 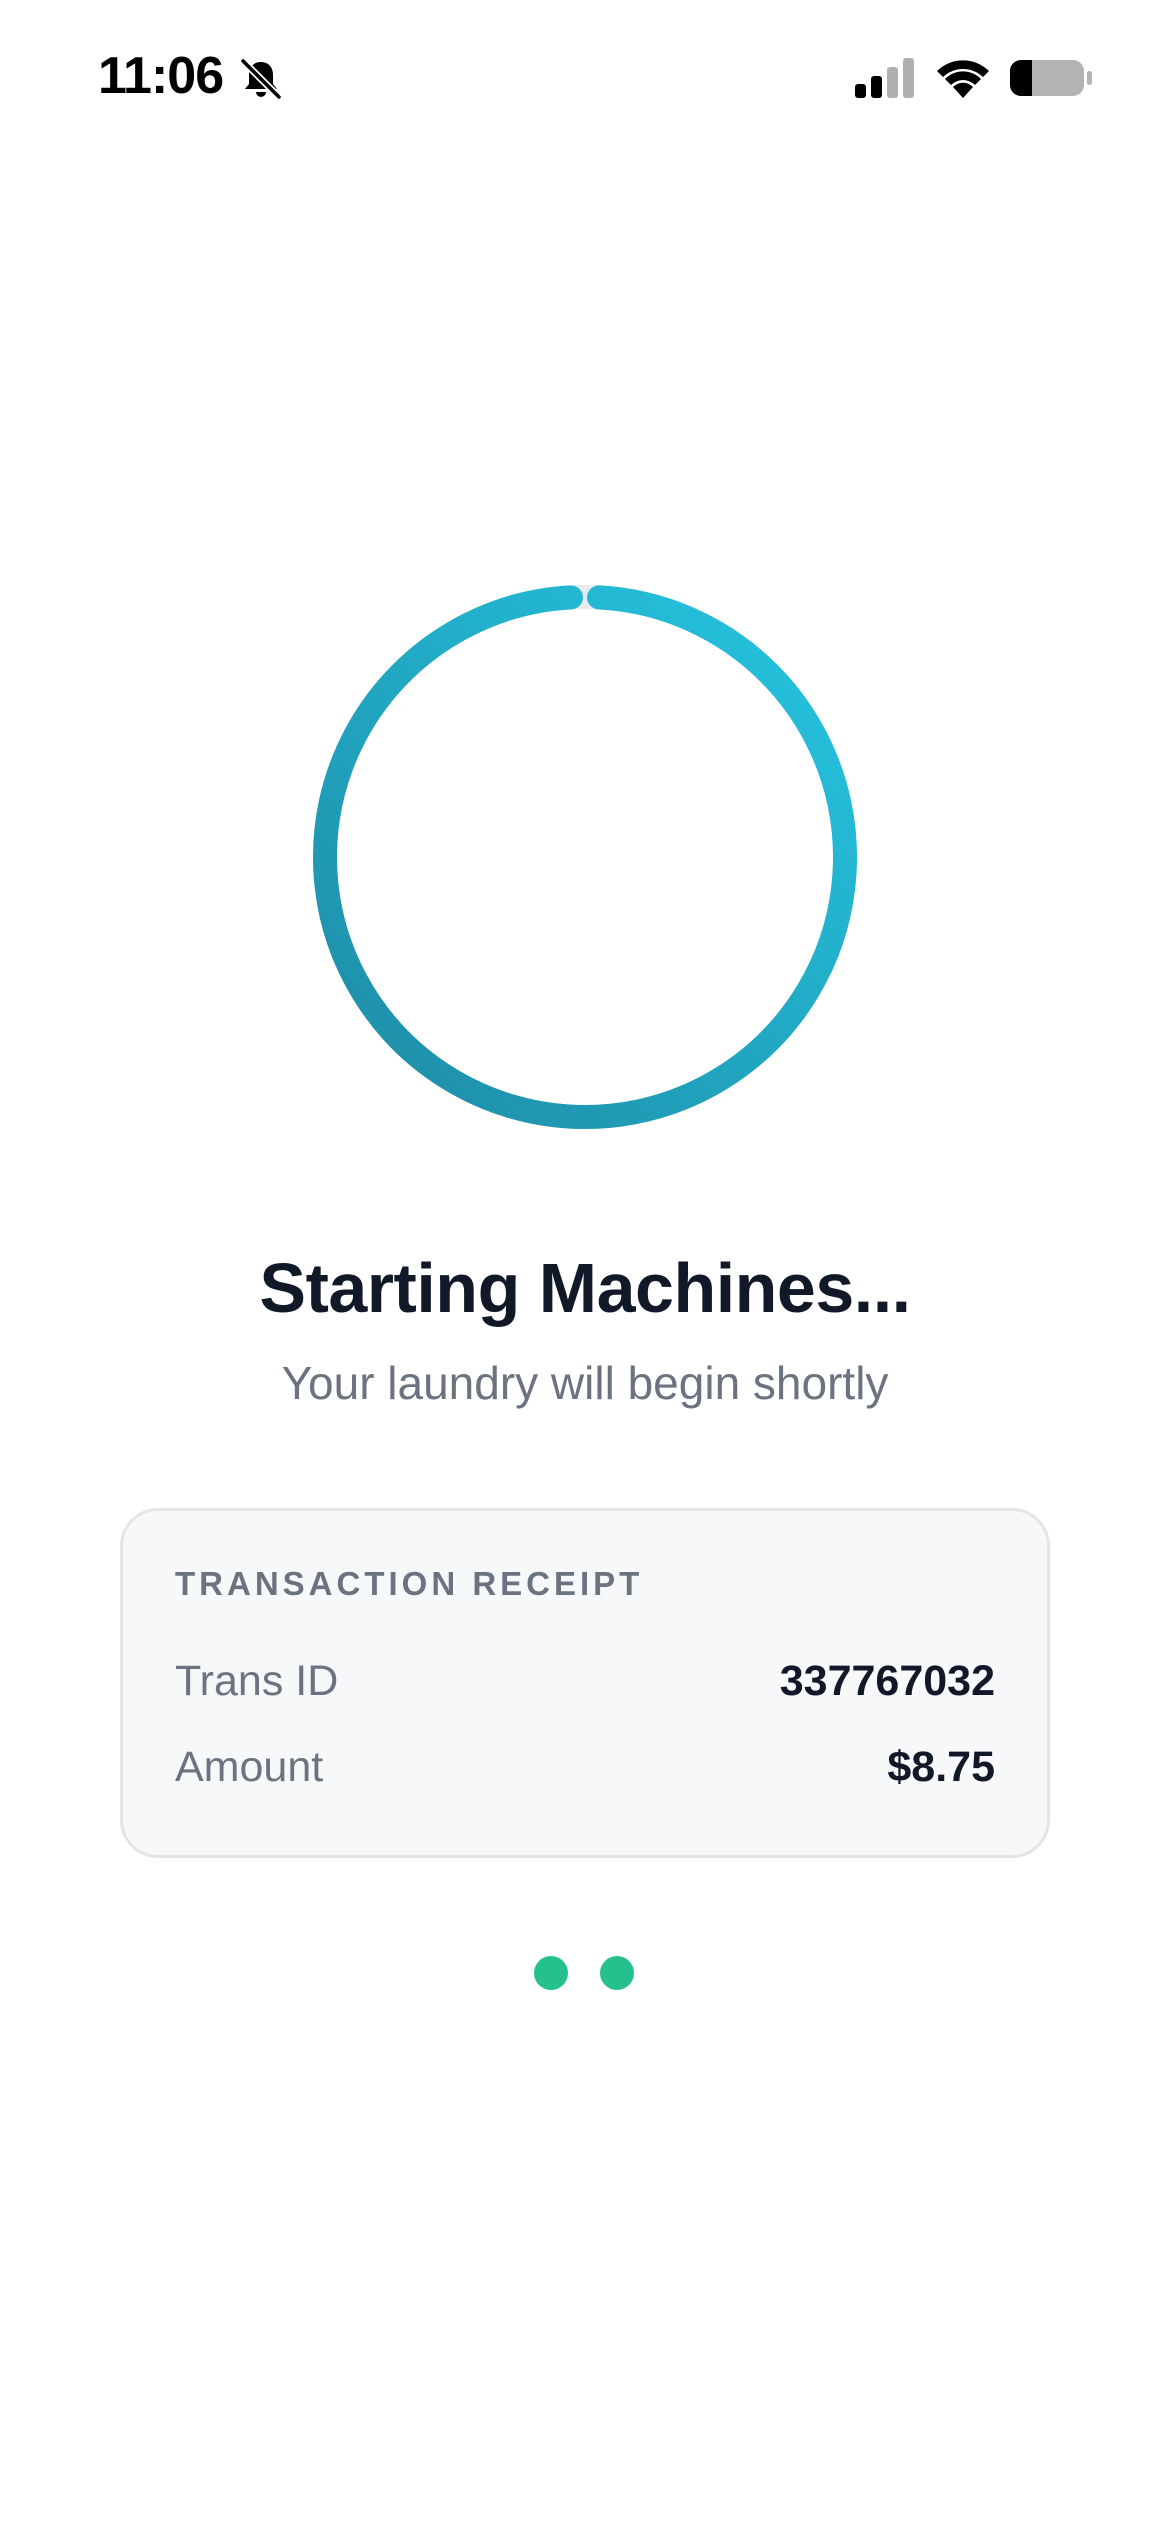 What do you see at coordinates (941, 1767) in the screenshot?
I see `amount-value: $8.75` at bounding box center [941, 1767].